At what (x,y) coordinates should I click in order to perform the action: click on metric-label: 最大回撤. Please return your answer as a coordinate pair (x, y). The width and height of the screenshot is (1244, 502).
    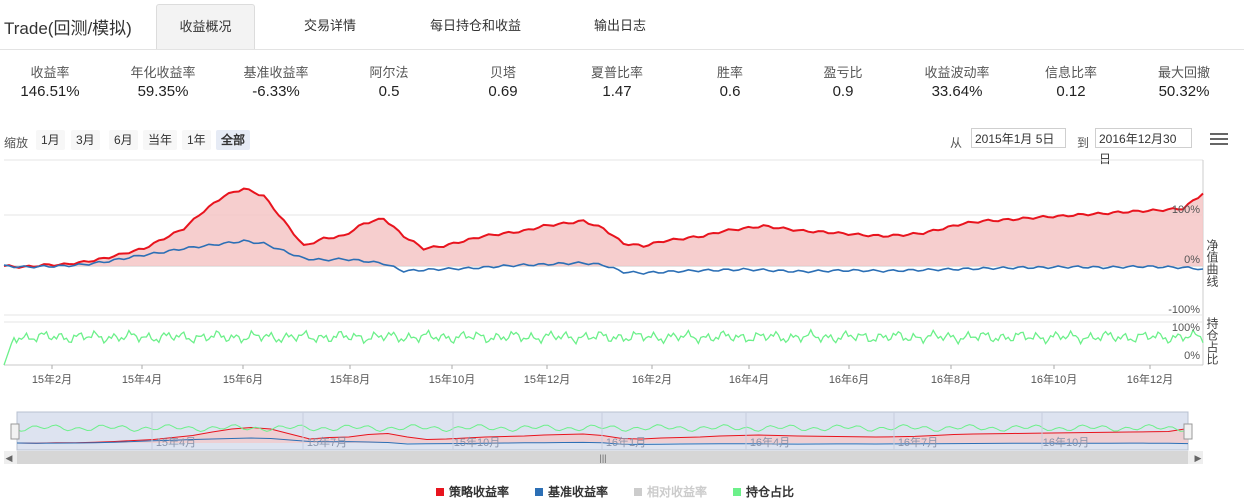
    Looking at the image, I should click on (1183, 72).